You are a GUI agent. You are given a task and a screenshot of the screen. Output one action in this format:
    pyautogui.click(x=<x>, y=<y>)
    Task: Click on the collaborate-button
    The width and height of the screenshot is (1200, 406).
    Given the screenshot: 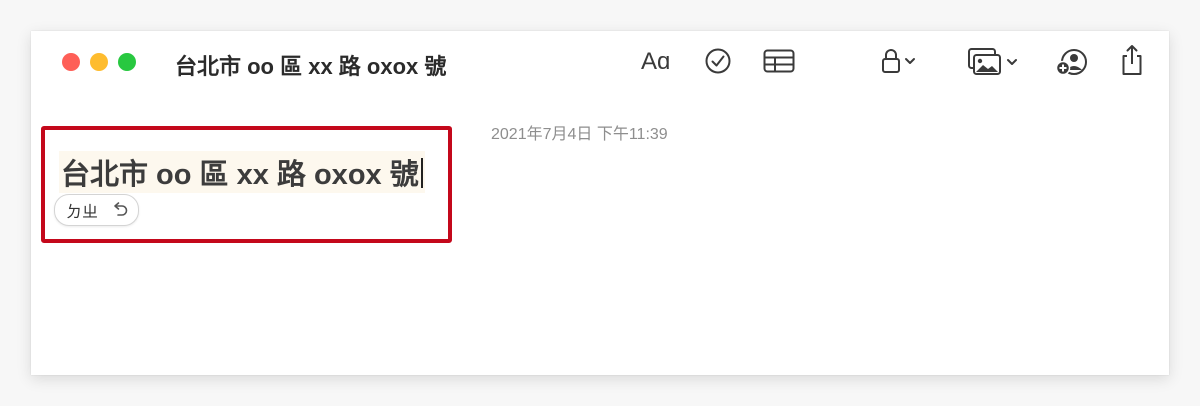 What is the action you would take?
    pyautogui.click(x=1072, y=62)
    